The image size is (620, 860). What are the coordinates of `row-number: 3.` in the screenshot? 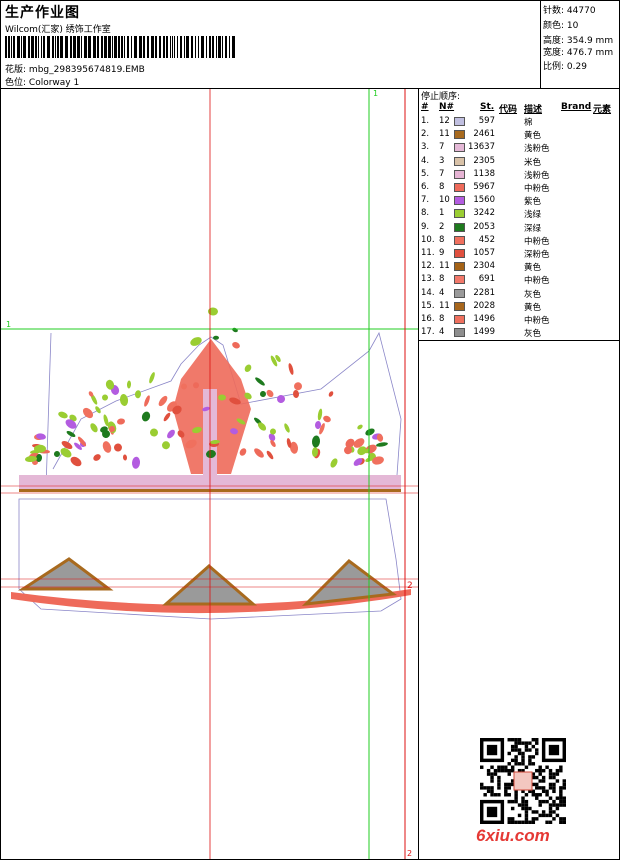 It's located at (425, 147).